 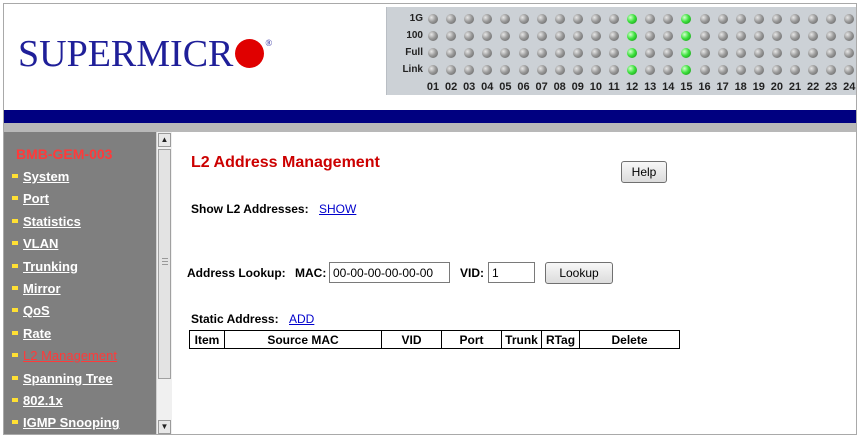 What do you see at coordinates (621, 36) in the screenshot?
I see `port-row-100: 100` at bounding box center [621, 36].